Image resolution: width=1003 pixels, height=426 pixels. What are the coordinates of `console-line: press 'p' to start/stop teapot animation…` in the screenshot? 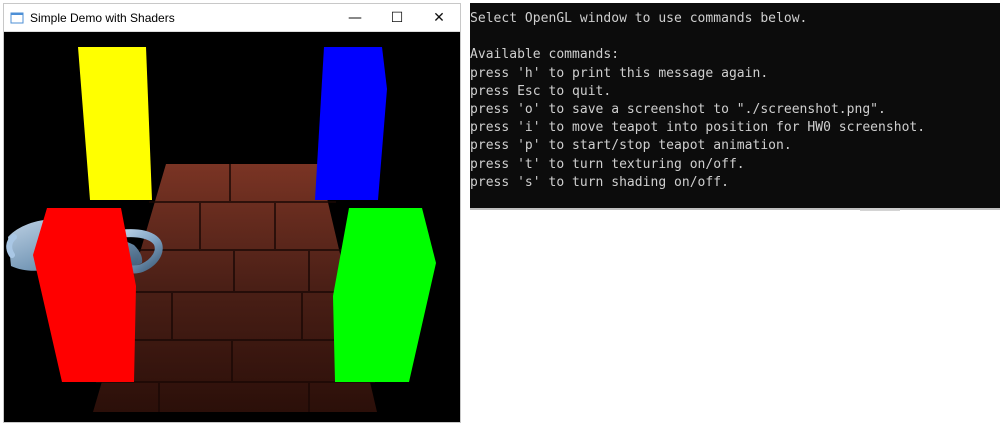 It's located at (631, 146).